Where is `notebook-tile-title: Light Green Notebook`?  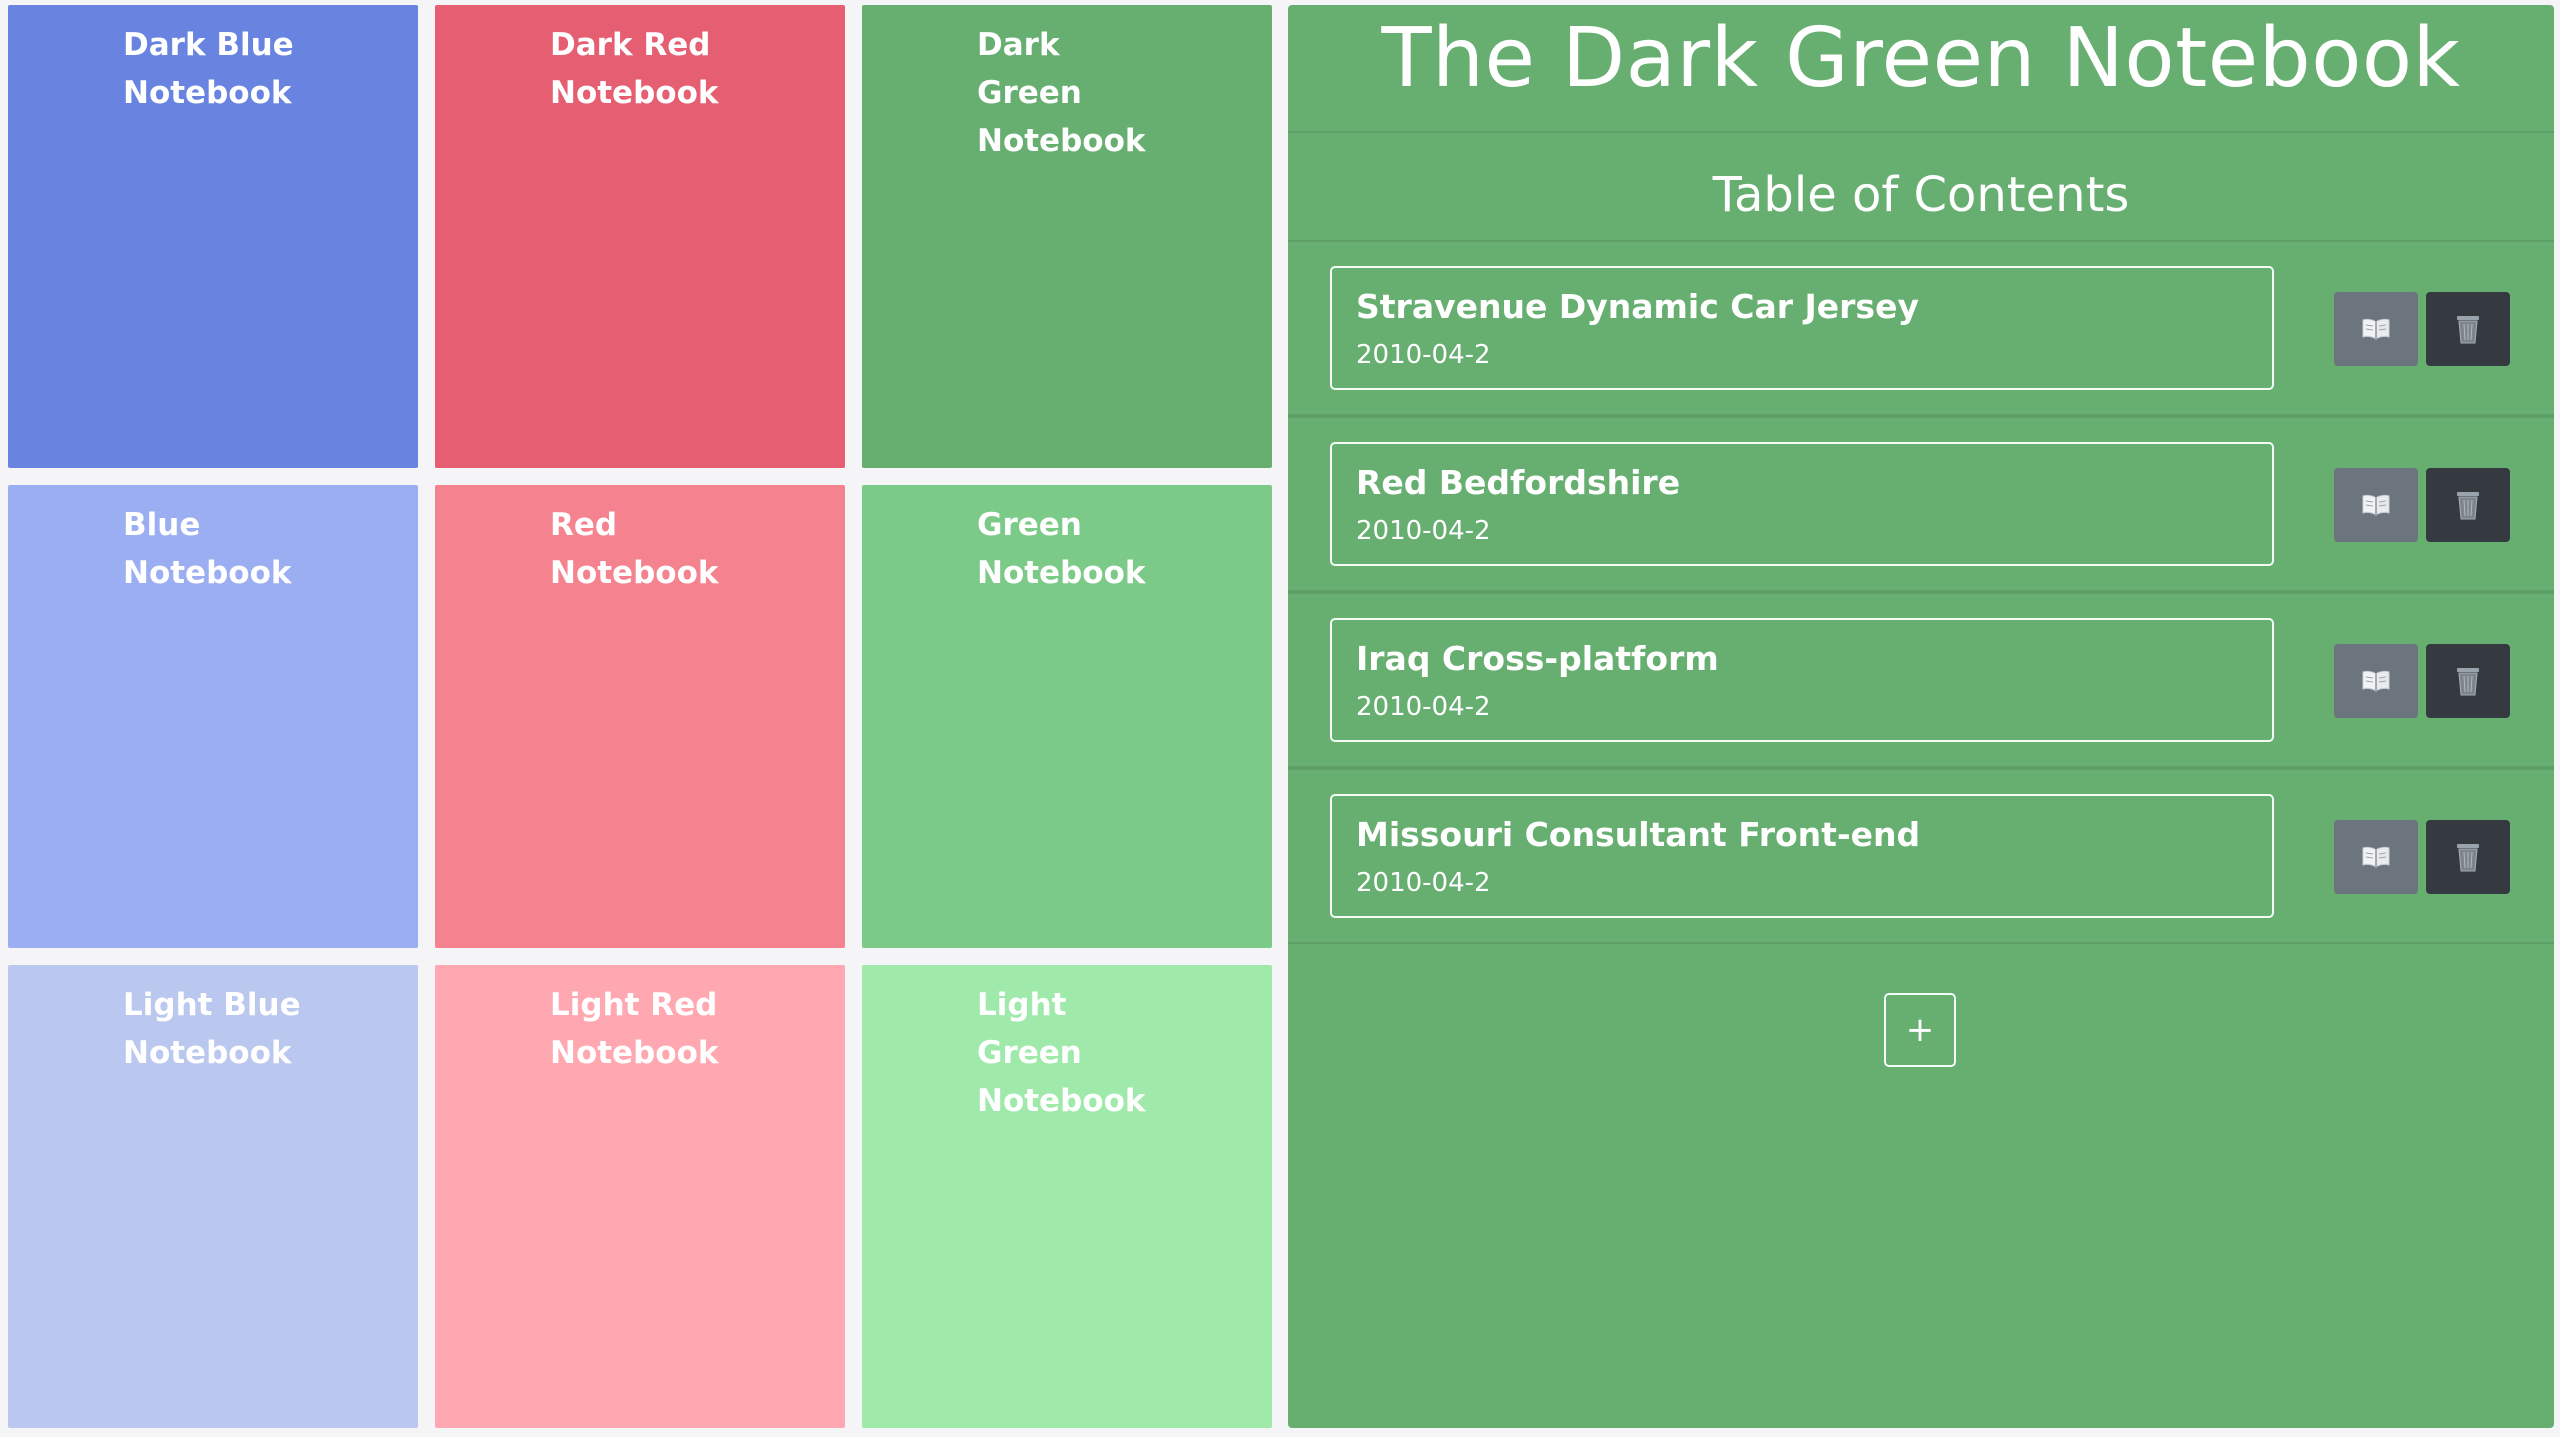 notebook-tile-title: Light Green Notebook is located at coordinates (1061, 1053).